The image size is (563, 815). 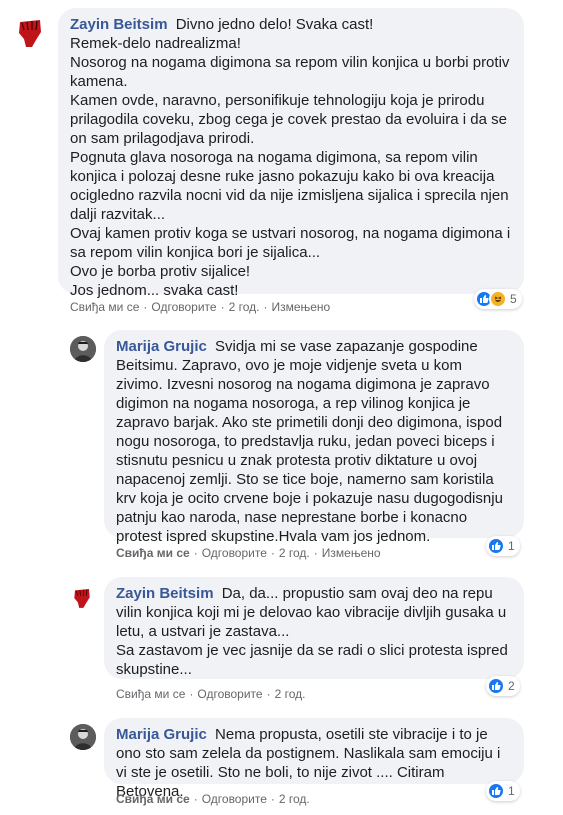 I want to click on reaction-summary: 2, so click(x=503, y=686).